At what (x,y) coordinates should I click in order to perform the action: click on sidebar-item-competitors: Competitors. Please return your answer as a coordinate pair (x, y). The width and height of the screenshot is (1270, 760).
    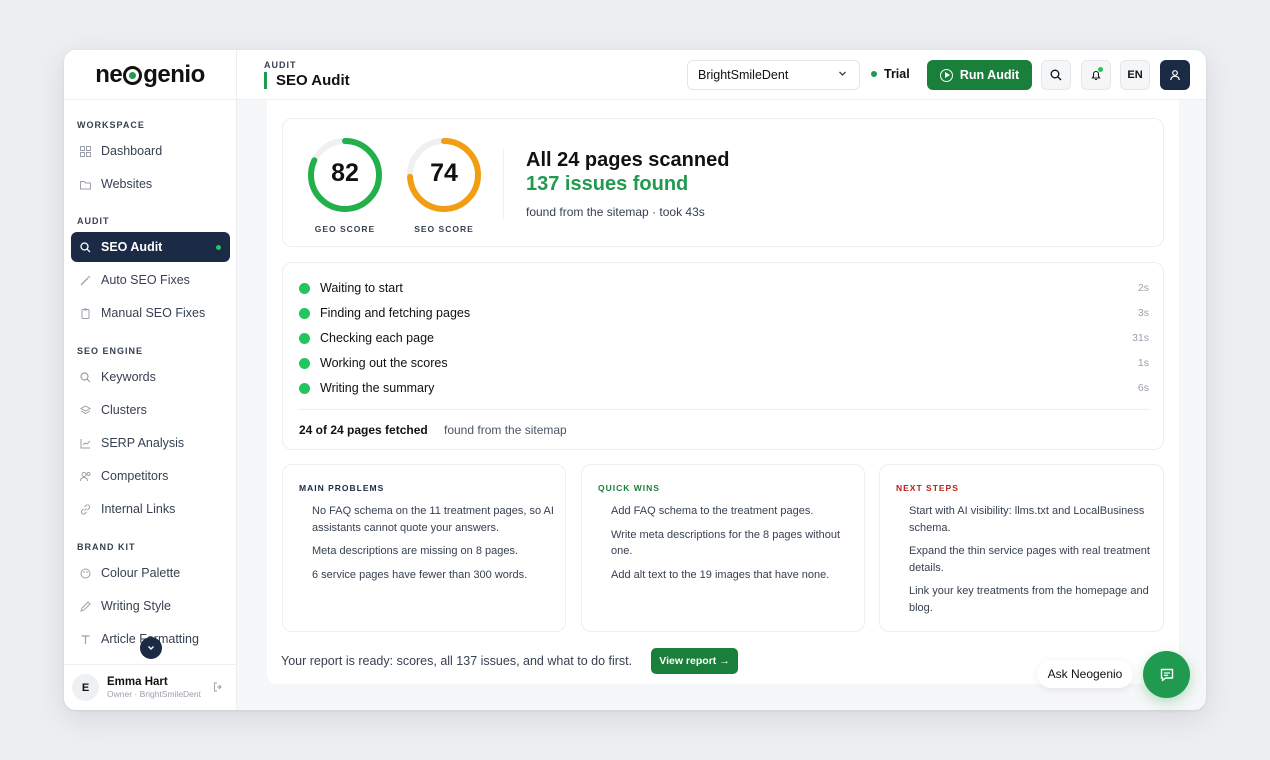
    Looking at the image, I should click on (150, 476).